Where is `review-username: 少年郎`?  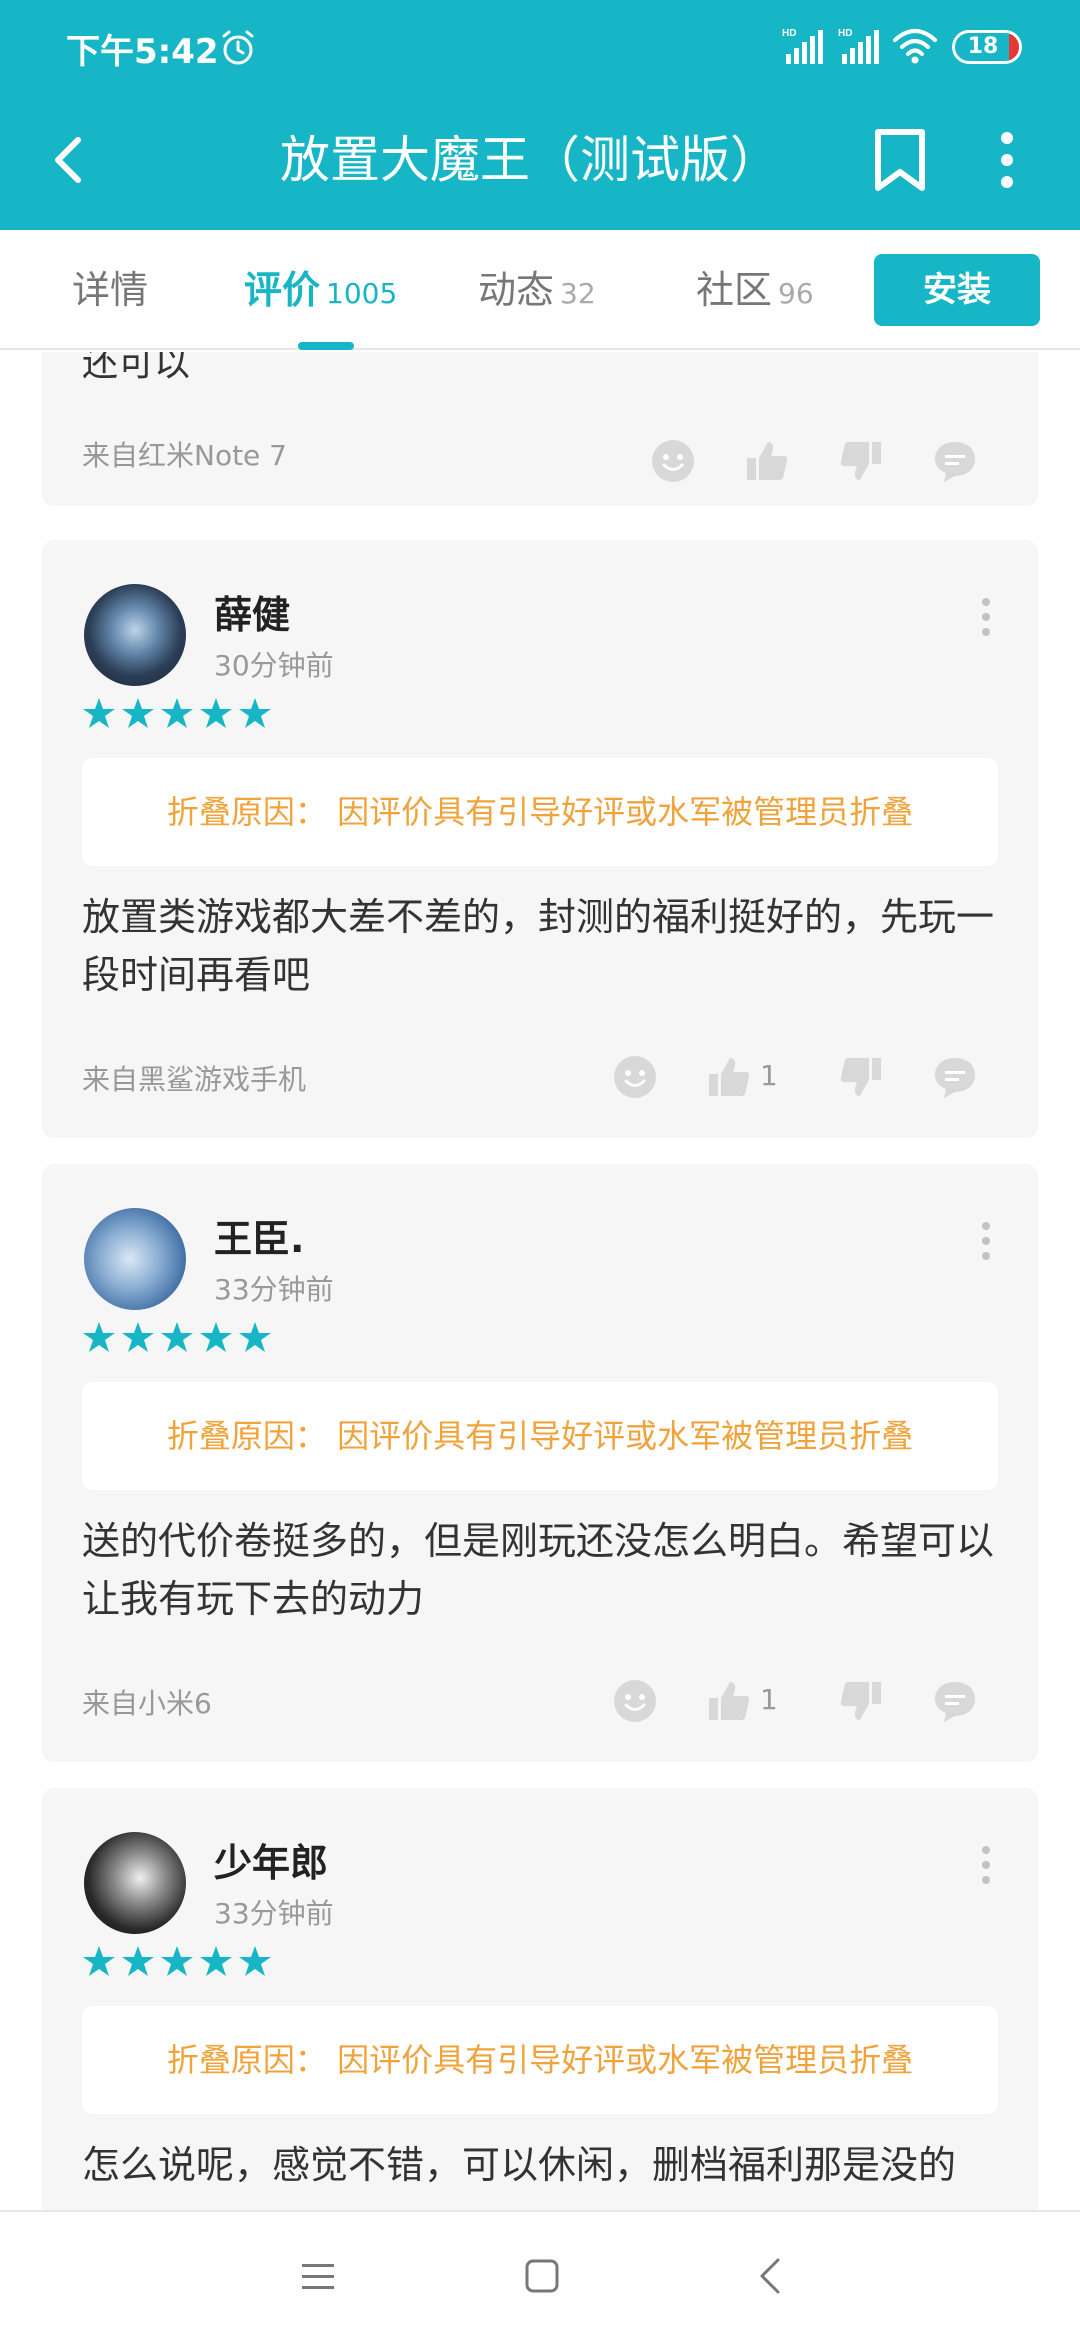
review-username: 少年郎 is located at coordinates (271, 1859).